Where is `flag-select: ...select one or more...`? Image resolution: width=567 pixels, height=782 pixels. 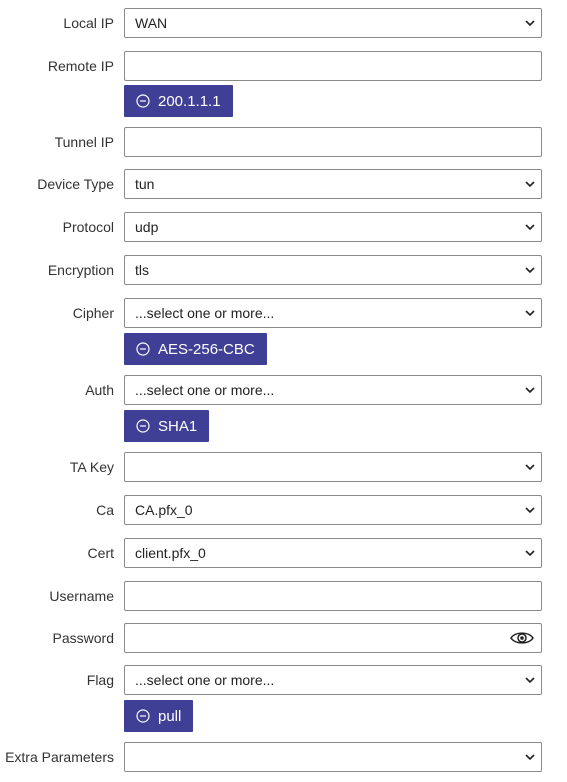 flag-select: ...select one or more... is located at coordinates (333, 680).